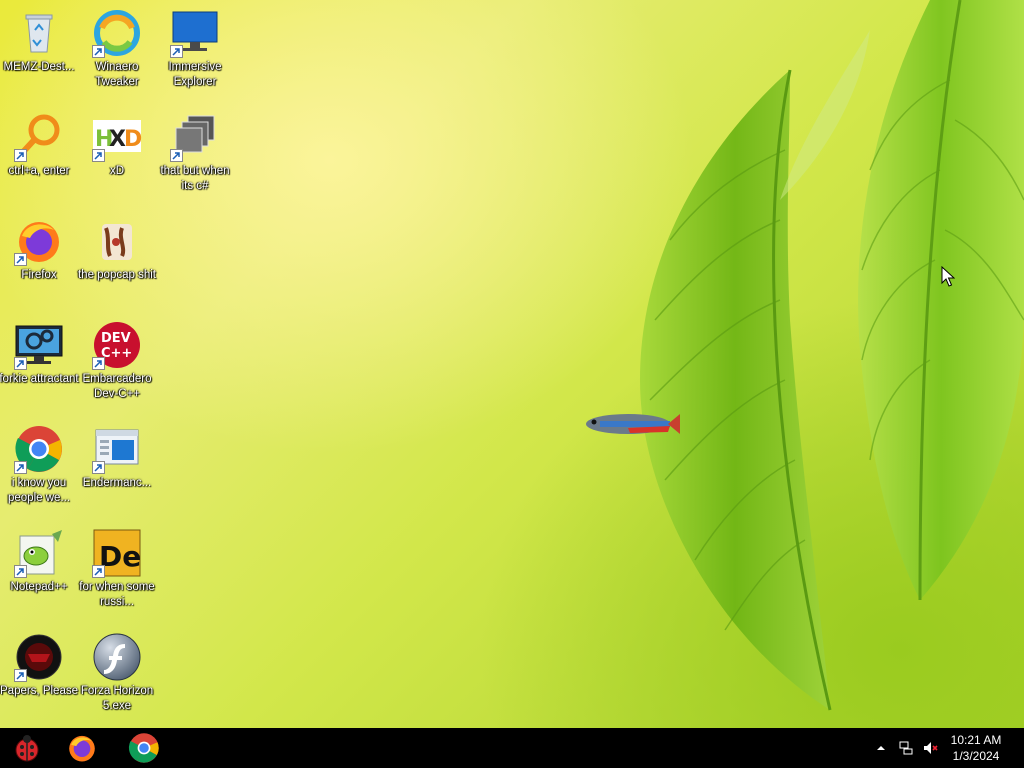 The width and height of the screenshot is (1024, 768). Describe the element at coordinates (39, 657) in the screenshot. I see `papers-please-icon` at that location.